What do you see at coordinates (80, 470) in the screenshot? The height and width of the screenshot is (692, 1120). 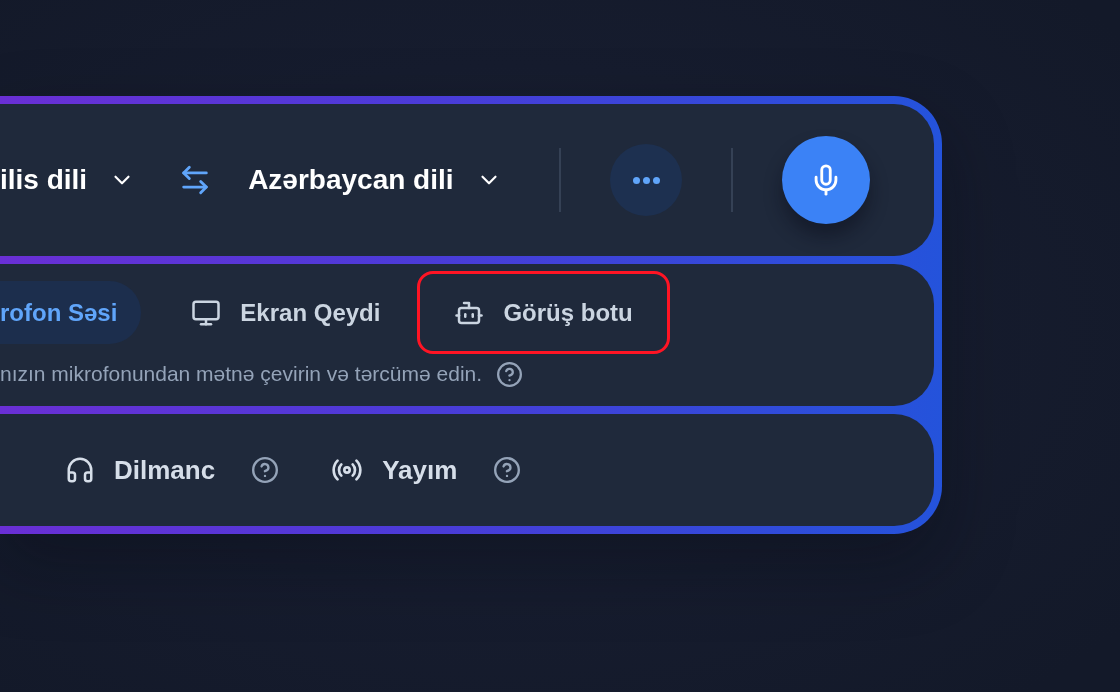 I see `headphones-icon` at bounding box center [80, 470].